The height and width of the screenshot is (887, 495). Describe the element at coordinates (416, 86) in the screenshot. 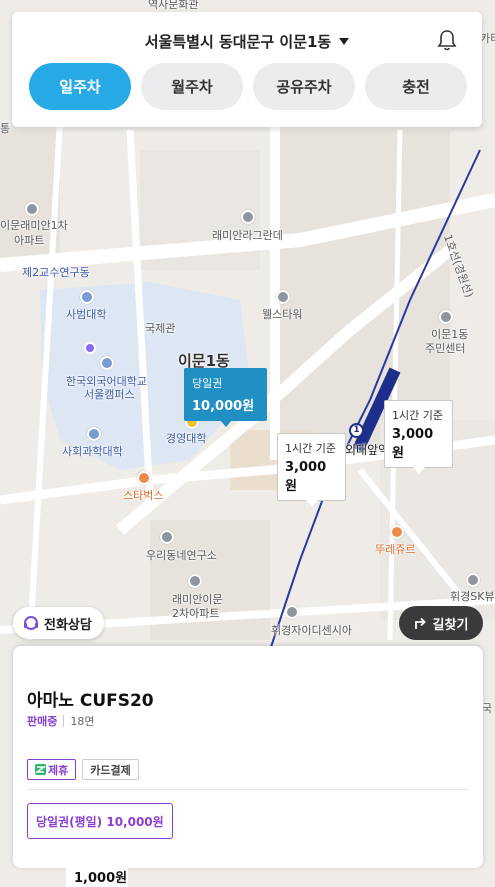

I see `tab-charging: 충전` at that location.